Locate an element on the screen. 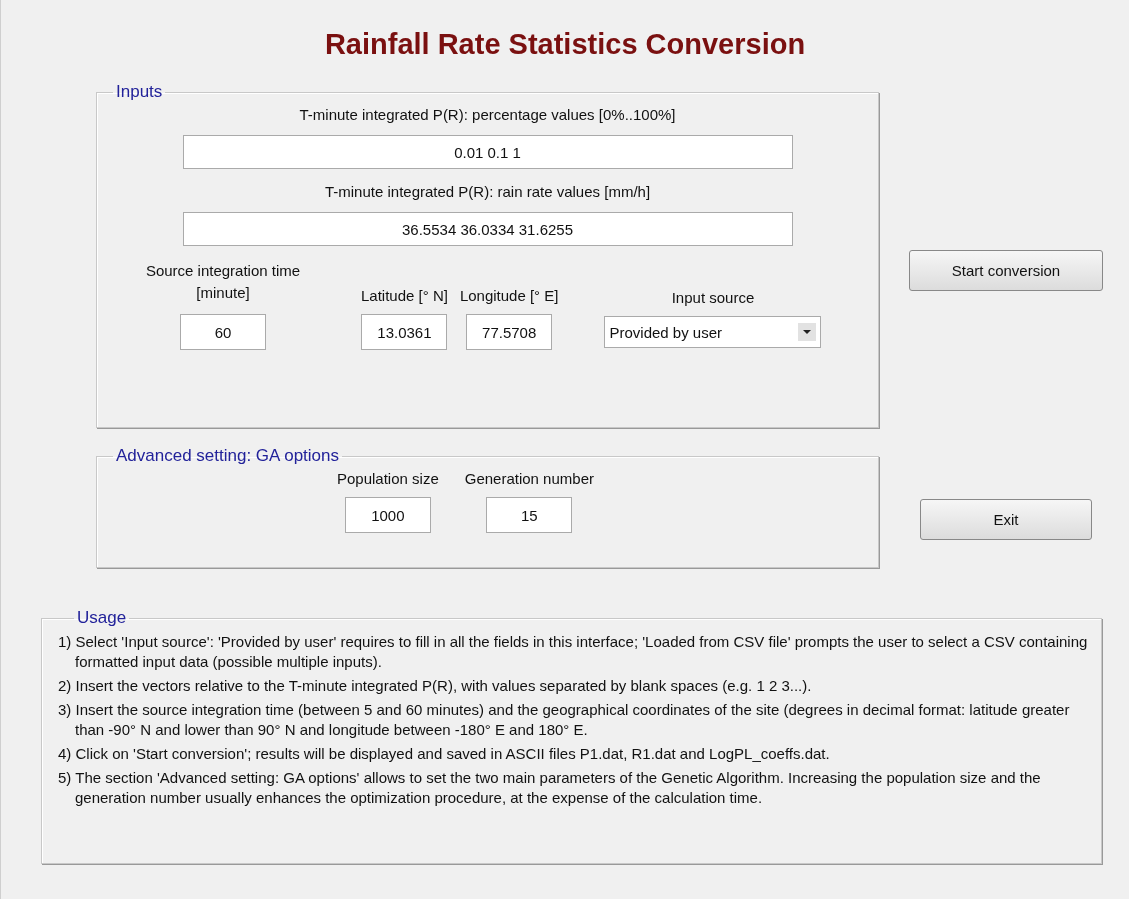 The height and width of the screenshot is (899, 1129). input-field: 13.0361 is located at coordinates (404, 332).